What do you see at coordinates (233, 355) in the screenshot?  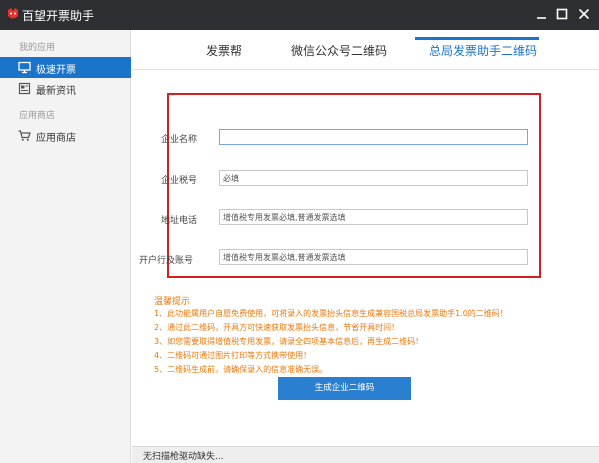 I see `tip-item: 4、二维码可通过图片打印等方式携带使用！` at bounding box center [233, 355].